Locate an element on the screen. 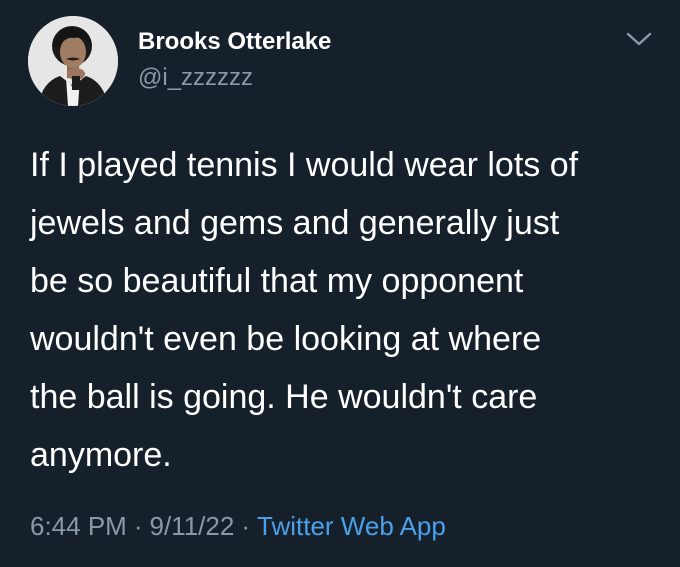 This screenshot has width=680, height=567. tweet-time: 6:44 PM is located at coordinates (78, 526).